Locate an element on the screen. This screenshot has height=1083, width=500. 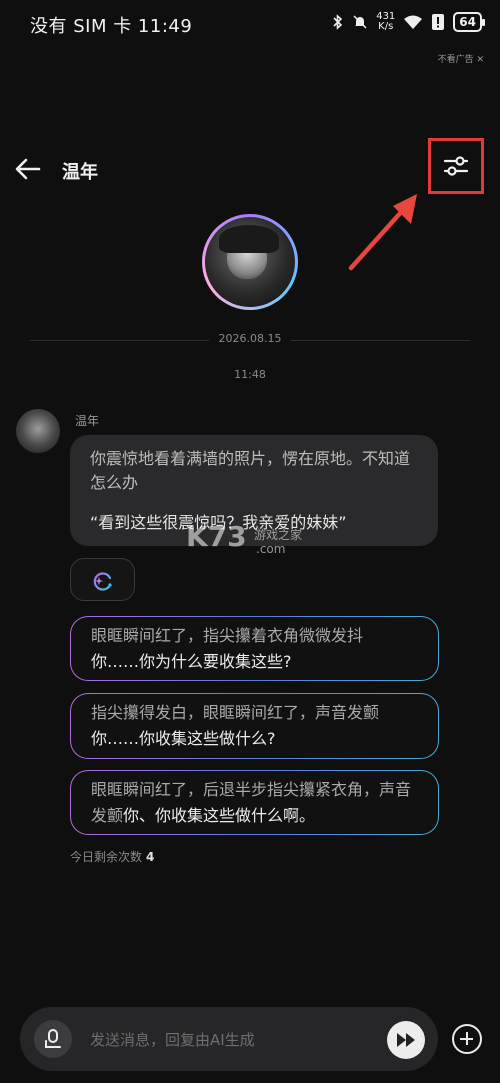
message-input: 发送消息，回复由AI生成 is located at coordinates (172, 1039).